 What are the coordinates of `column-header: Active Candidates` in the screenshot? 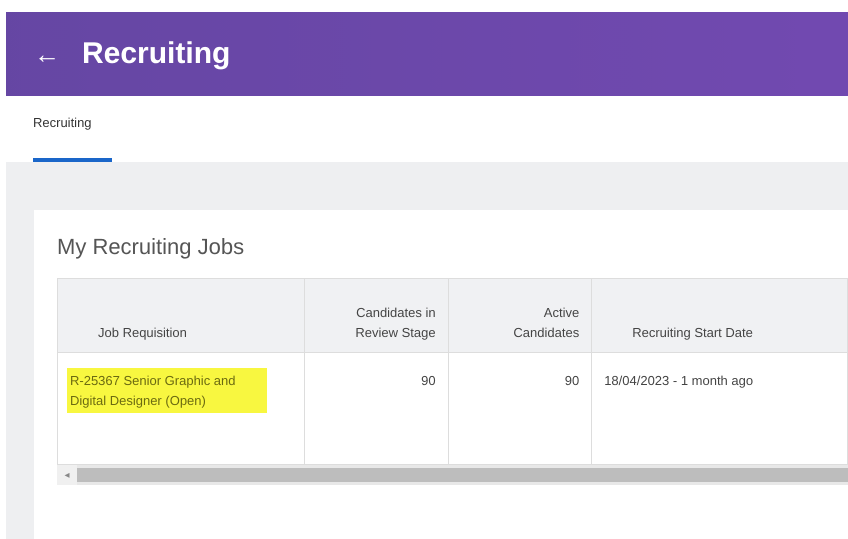 It's located at (520, 315).